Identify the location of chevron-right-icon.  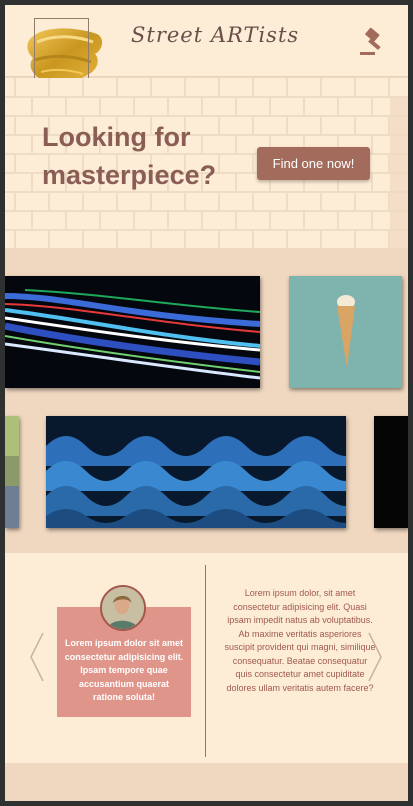
(375, 657).